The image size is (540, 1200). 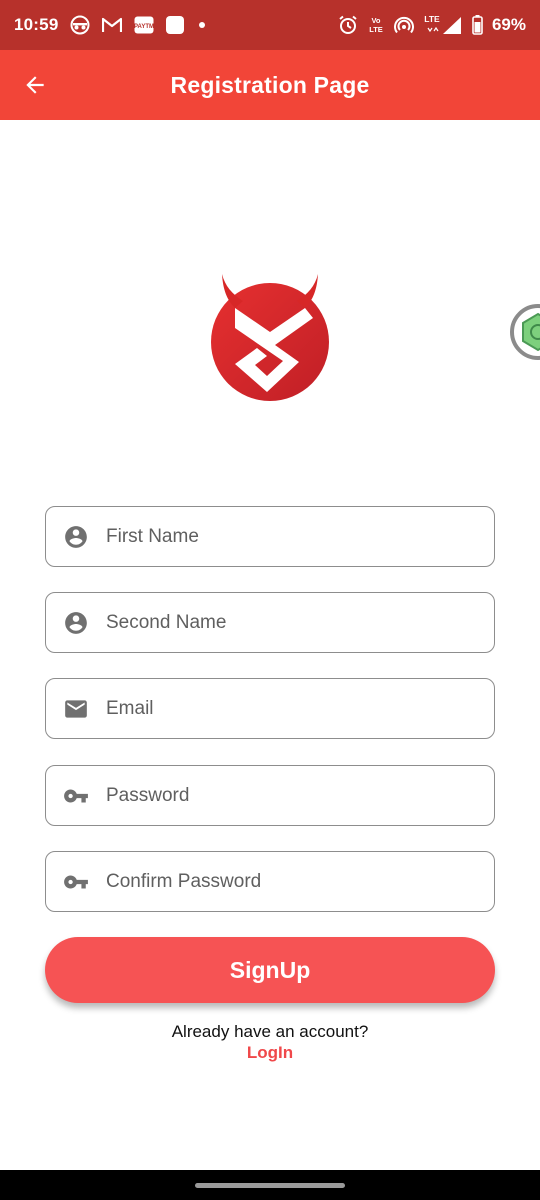 I want to click on first-name-field, so click(x=270, y=536).